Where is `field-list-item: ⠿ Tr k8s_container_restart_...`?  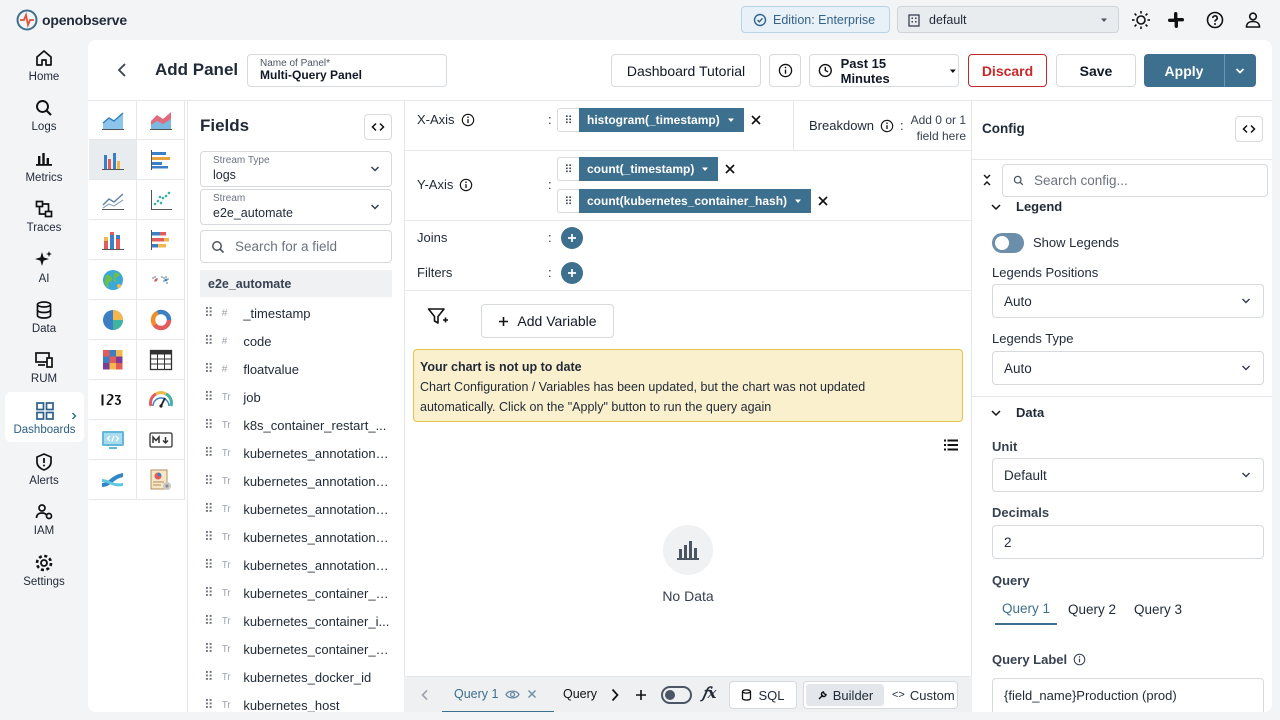 field-list-item: ⠿ Tr k8s_container_restart_... is located at coordinates (296, 425).